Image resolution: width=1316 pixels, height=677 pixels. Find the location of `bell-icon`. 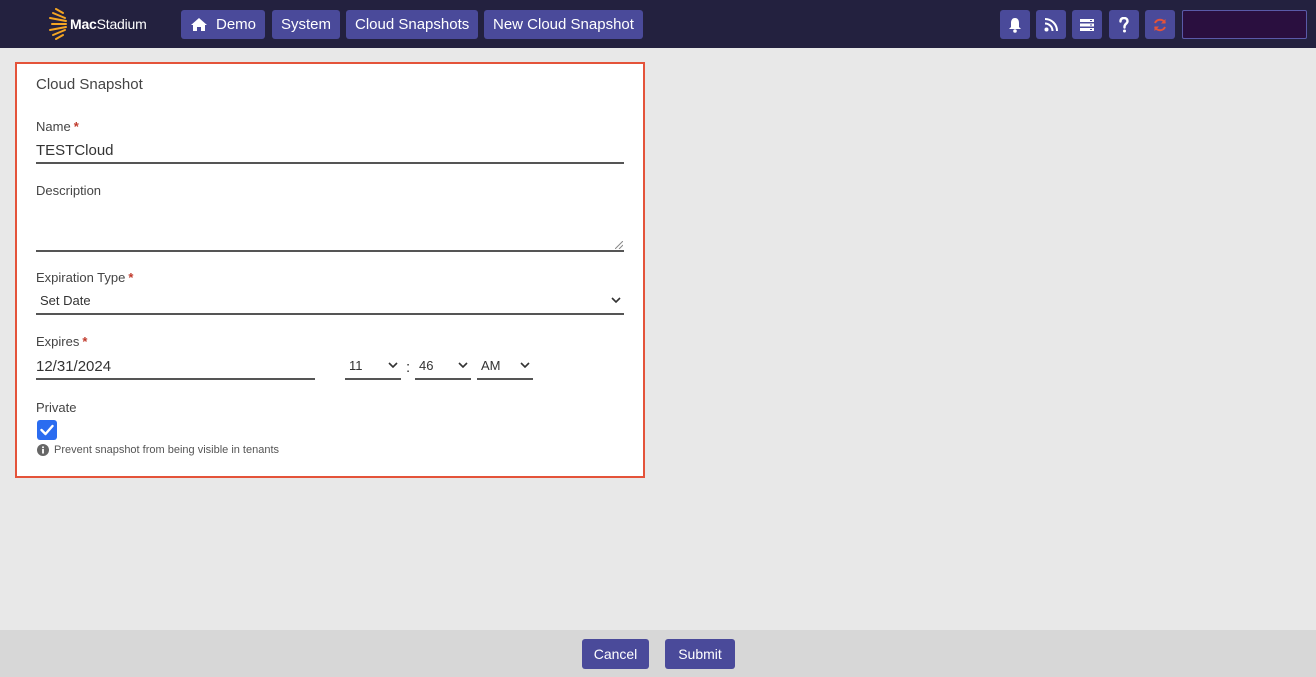

bell-icon is located at coordinates (1015, 25).